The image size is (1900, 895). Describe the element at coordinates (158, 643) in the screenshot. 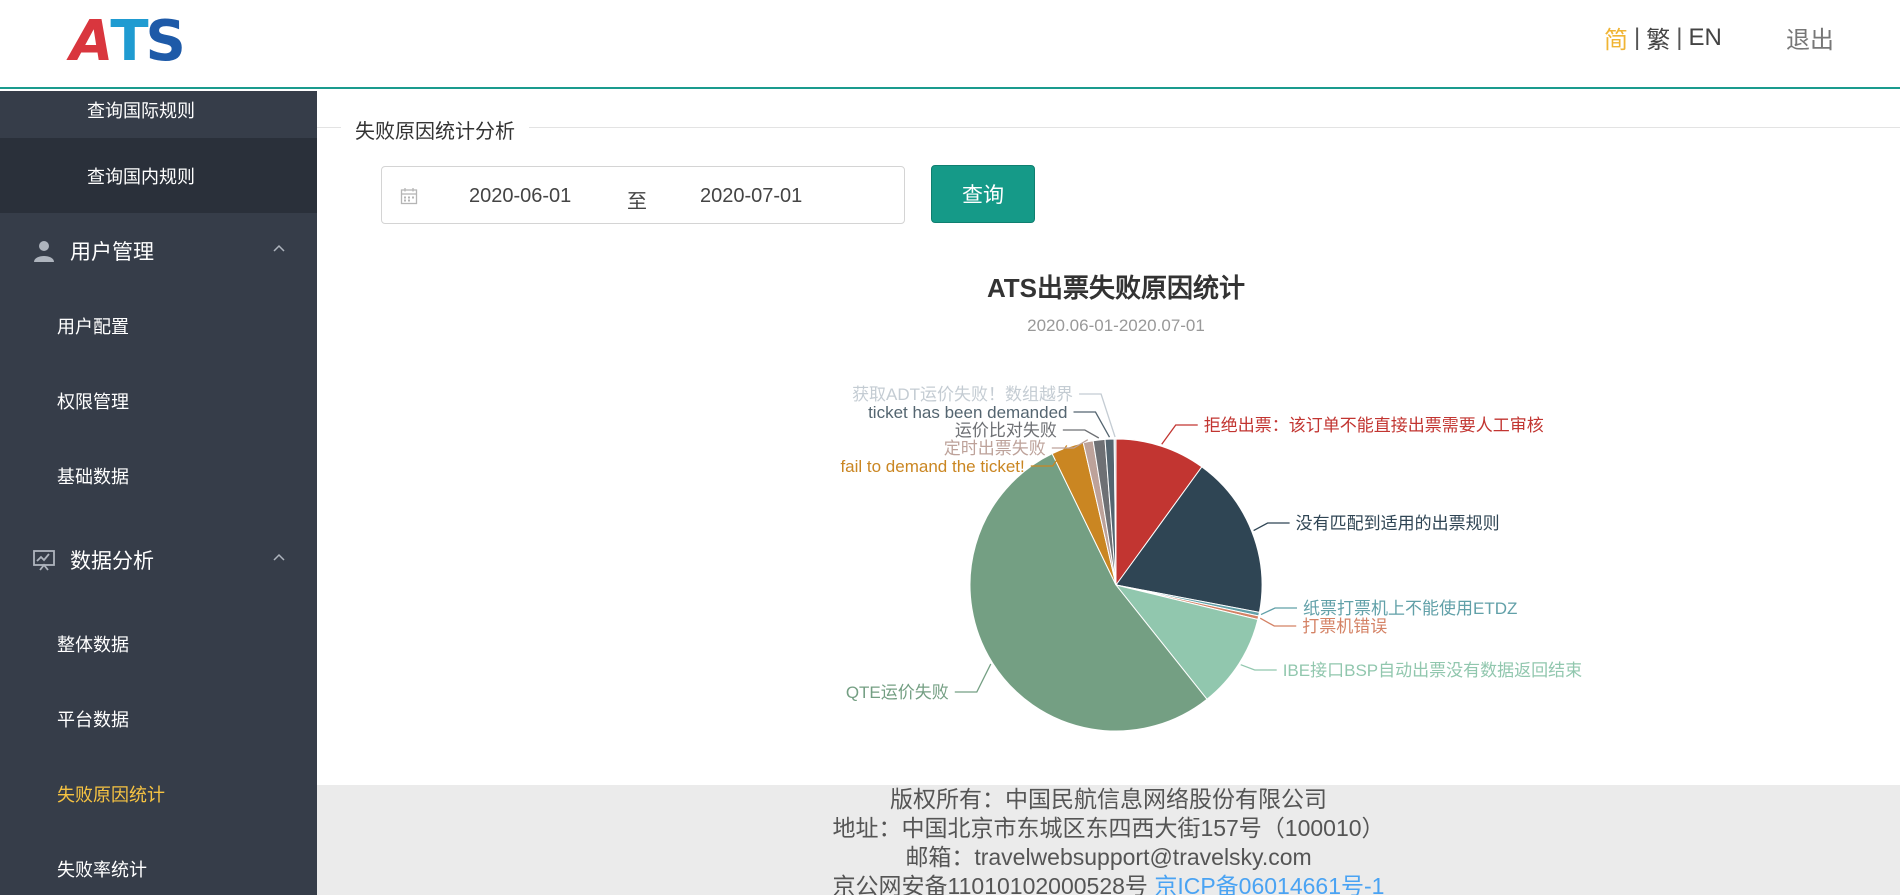

I see `sidebar-item-overall-data: 整体数据` at that location.